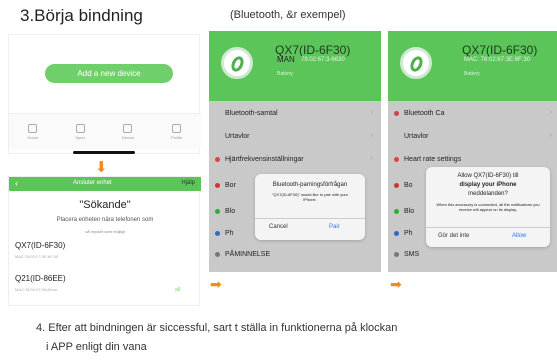 Image resolution: width=557 pixels, height=364 pixels. I want to click on sport-icon, so click(80, 128).